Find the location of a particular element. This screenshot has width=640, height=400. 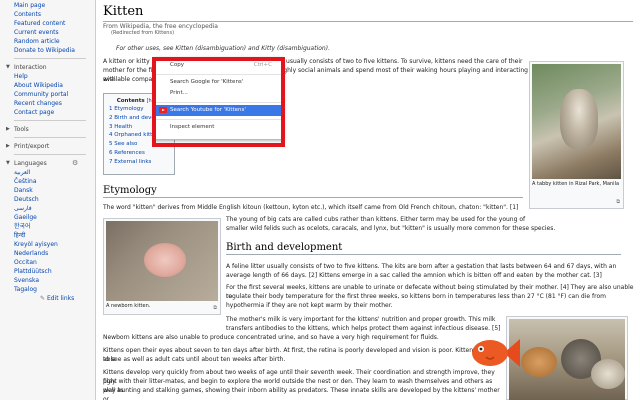

language-item: हिन्दी is located at coordinates (47, 235).